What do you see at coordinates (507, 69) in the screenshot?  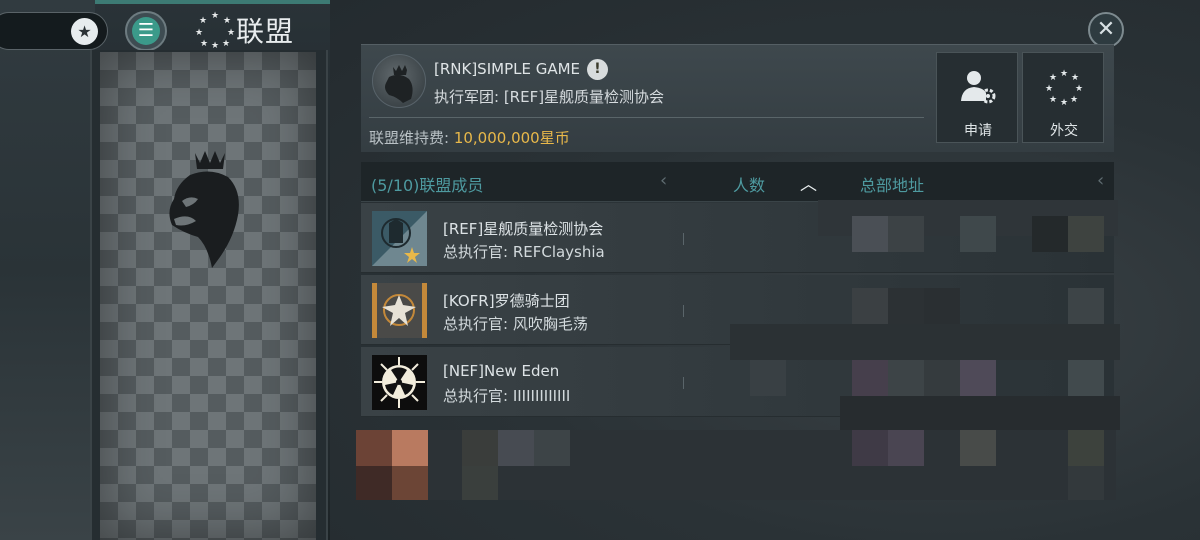 I see `alliance-name: [RNK]SIMPLE GAME` at bounding box center [507, 69].